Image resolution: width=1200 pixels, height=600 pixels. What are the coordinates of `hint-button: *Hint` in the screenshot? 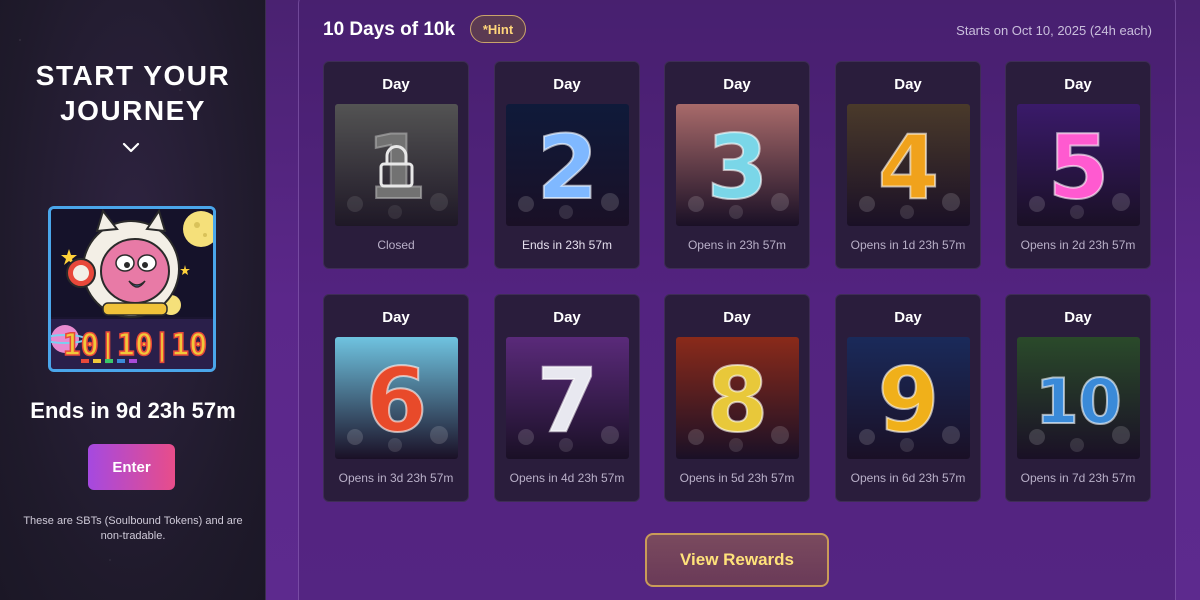 It's located at (498, 29).